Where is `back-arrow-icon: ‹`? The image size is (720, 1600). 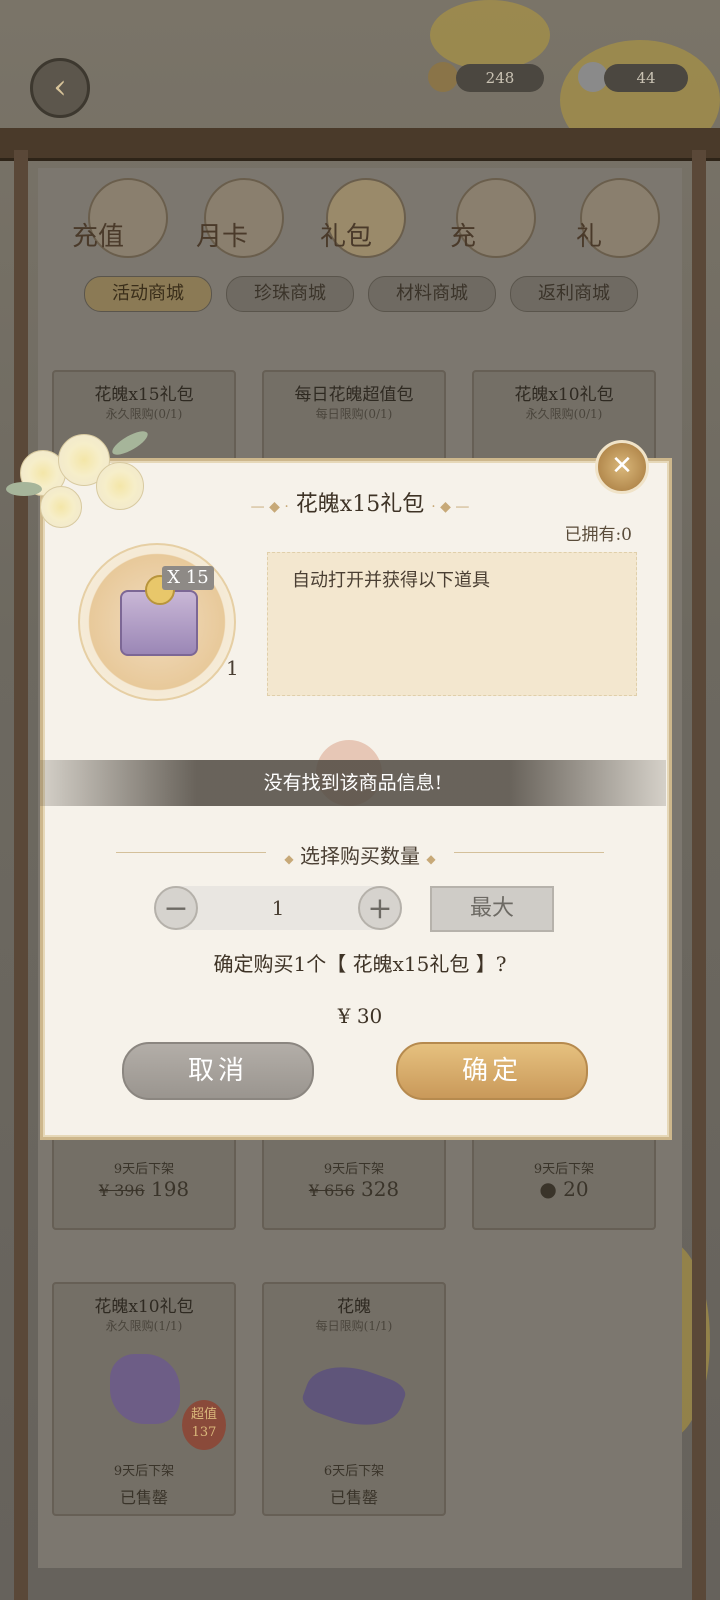 back-arrow-icon: ‹ is located at coordinates (60, 87).